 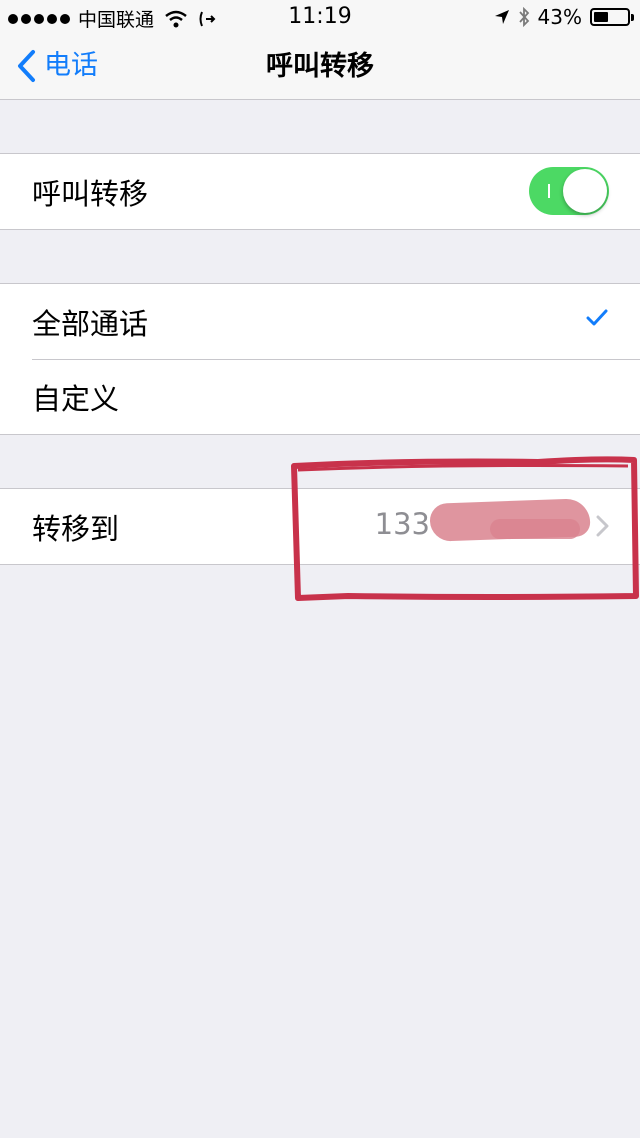 I want to click on battery-percent: 43%, so click(x=559, y=17).